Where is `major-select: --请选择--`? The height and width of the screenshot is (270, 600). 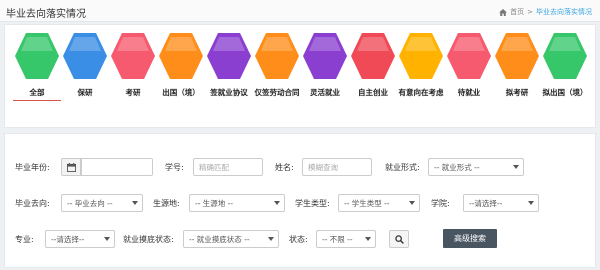 major-select: --请选择-- is located at coordinates (80, 239).